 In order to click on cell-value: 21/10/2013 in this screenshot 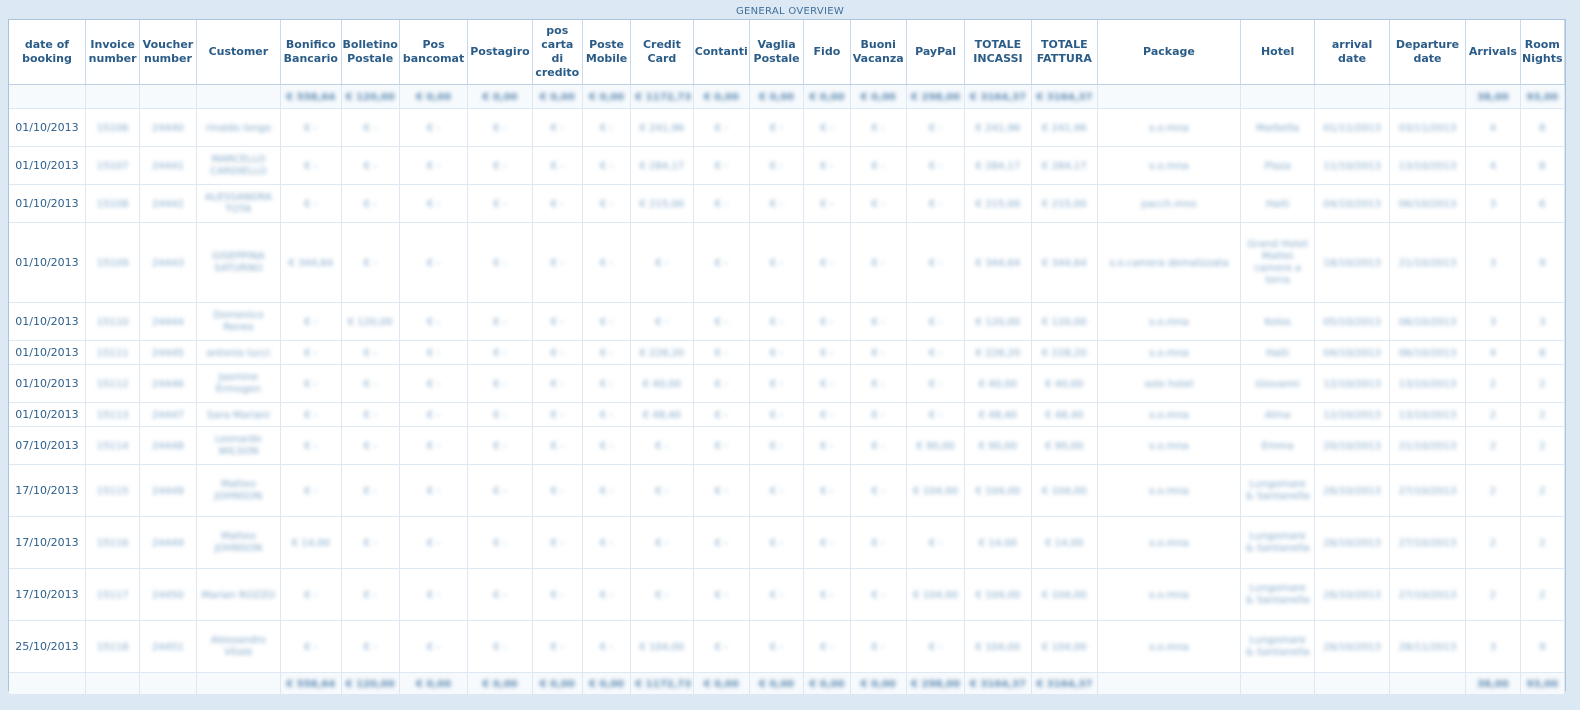, I will do `click(1427, 446)`.